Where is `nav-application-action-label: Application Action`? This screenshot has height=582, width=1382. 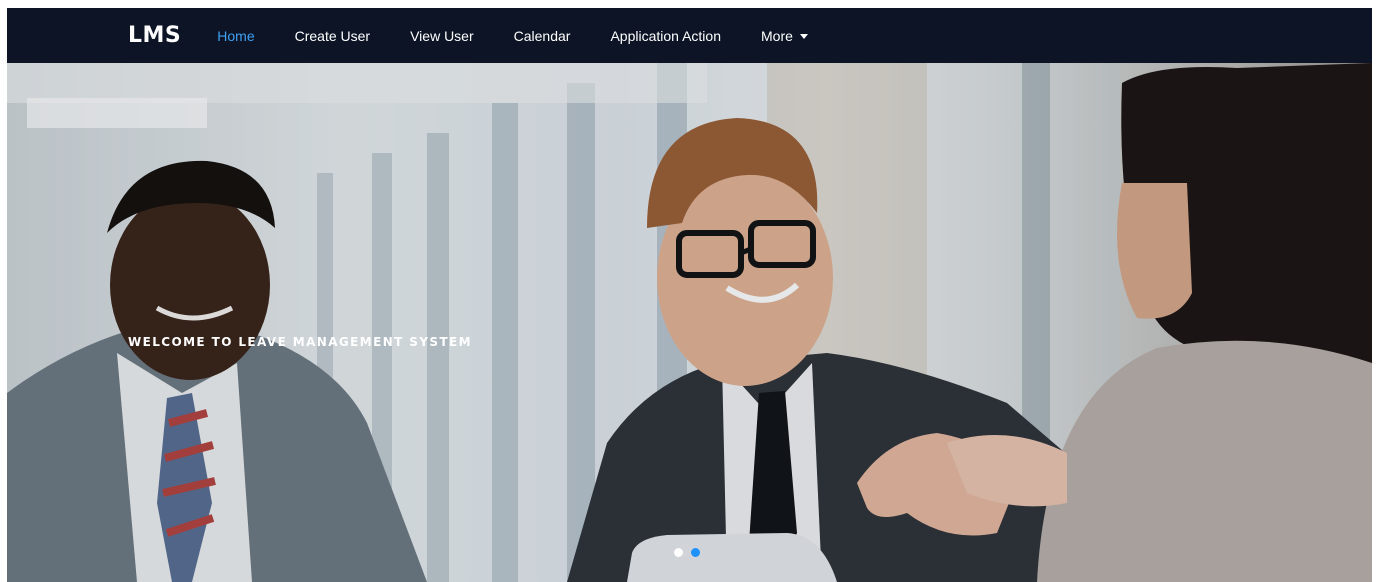 nav-application-action-label: Application Action is located at coordinates (665, 35).